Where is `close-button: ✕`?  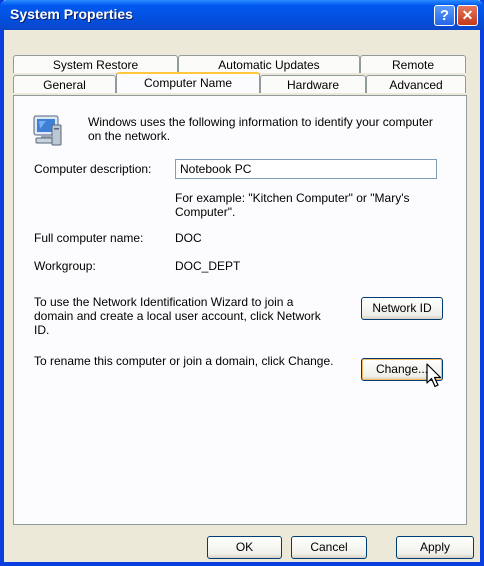 close-button: ✕ is located at coordinates (467, 15).